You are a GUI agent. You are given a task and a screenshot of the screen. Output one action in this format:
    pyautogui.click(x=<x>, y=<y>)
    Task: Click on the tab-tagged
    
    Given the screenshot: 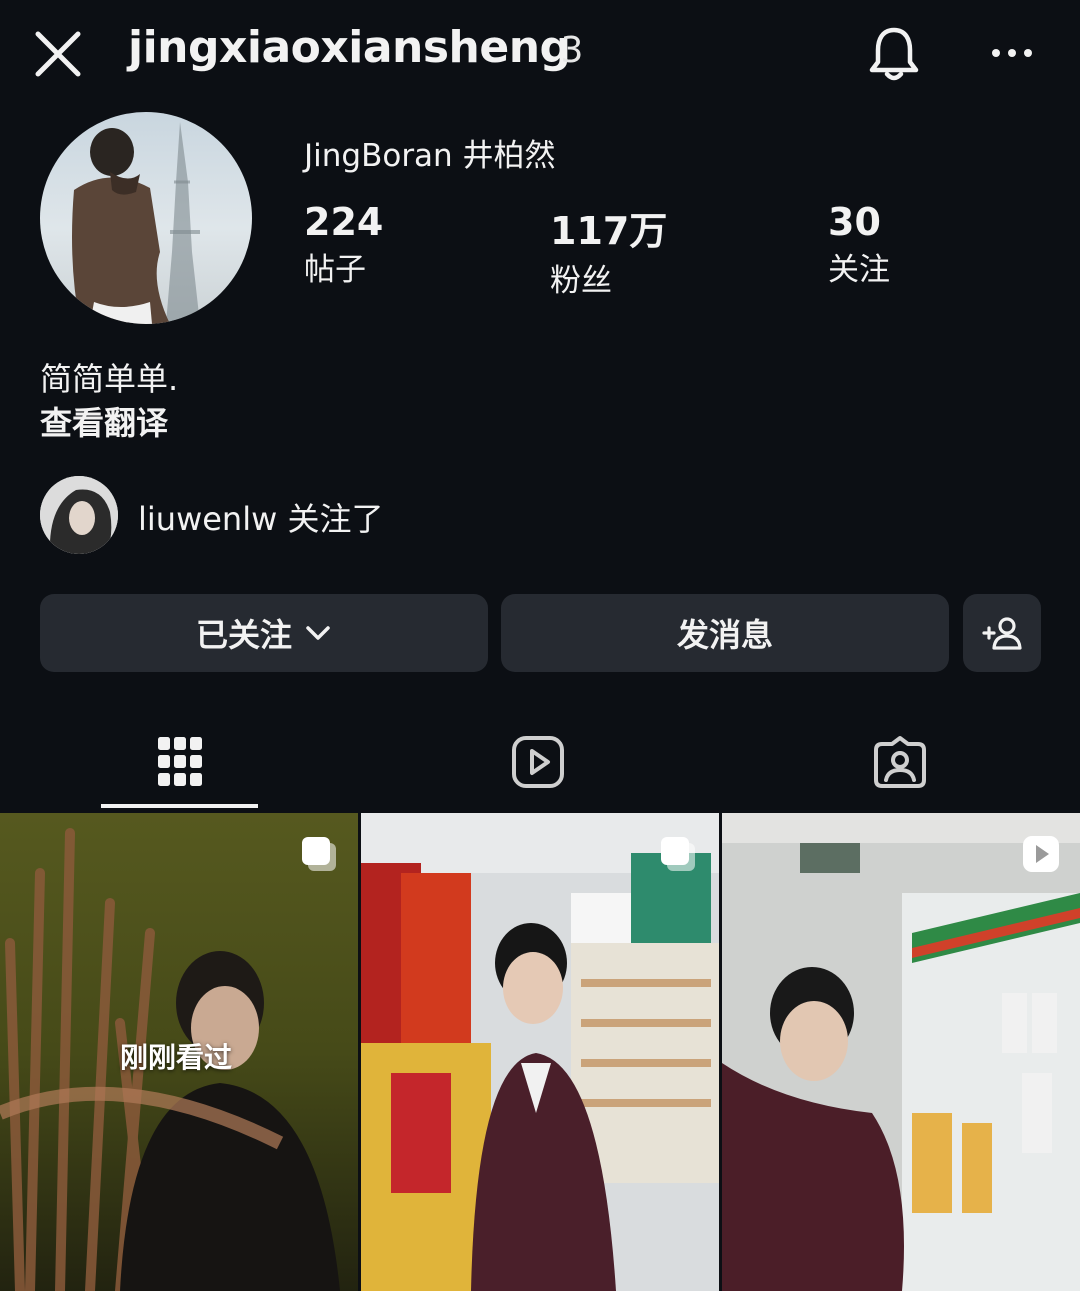 What is the action you would take?
    pyautogui.click(x=900, y=762)
    